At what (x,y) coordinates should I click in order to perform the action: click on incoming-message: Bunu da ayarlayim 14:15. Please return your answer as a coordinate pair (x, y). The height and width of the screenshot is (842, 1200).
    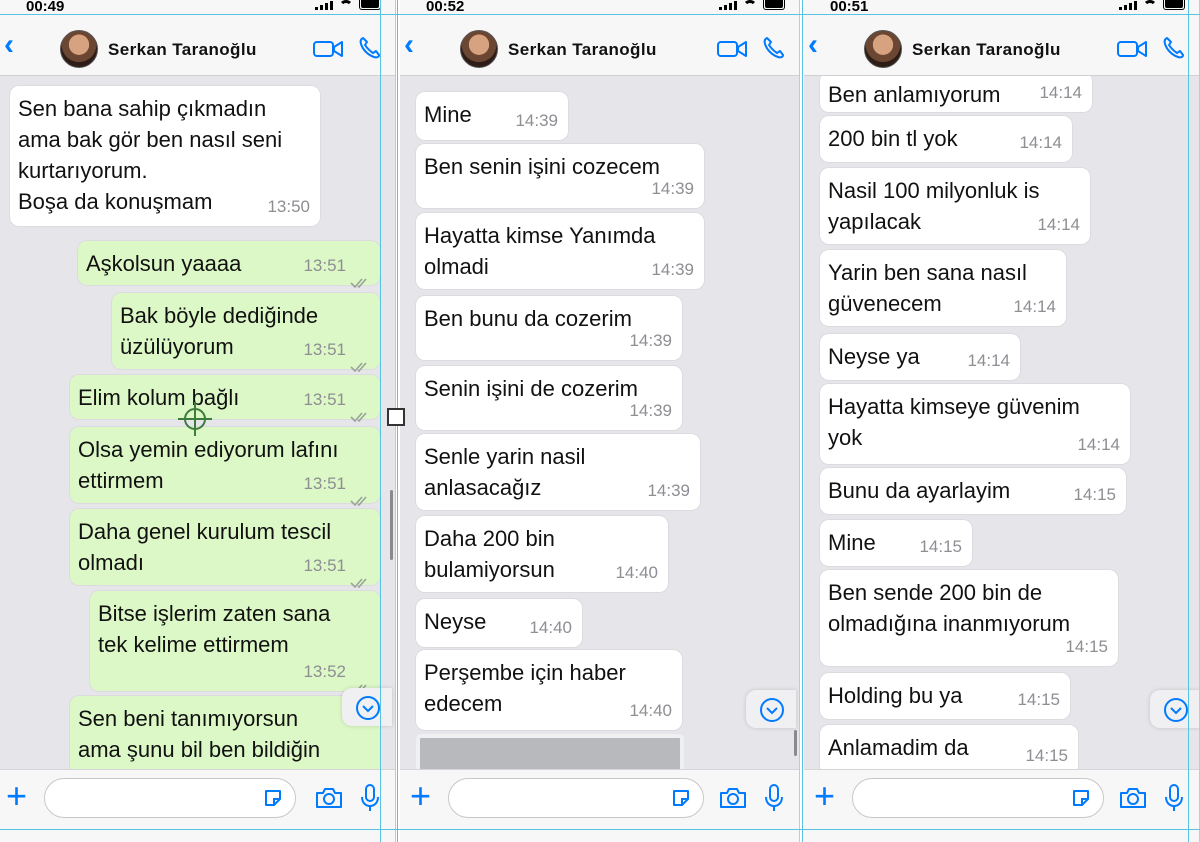
    Looking at the image, I should click on (973, 491).